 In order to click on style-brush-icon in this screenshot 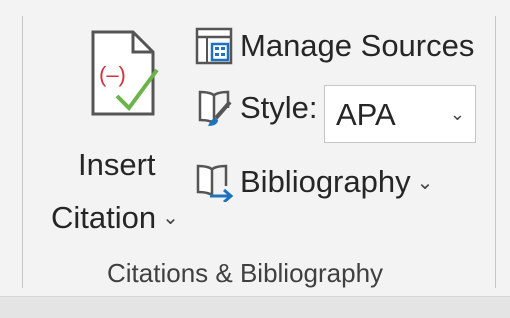, I will do `click(215, 108)`.